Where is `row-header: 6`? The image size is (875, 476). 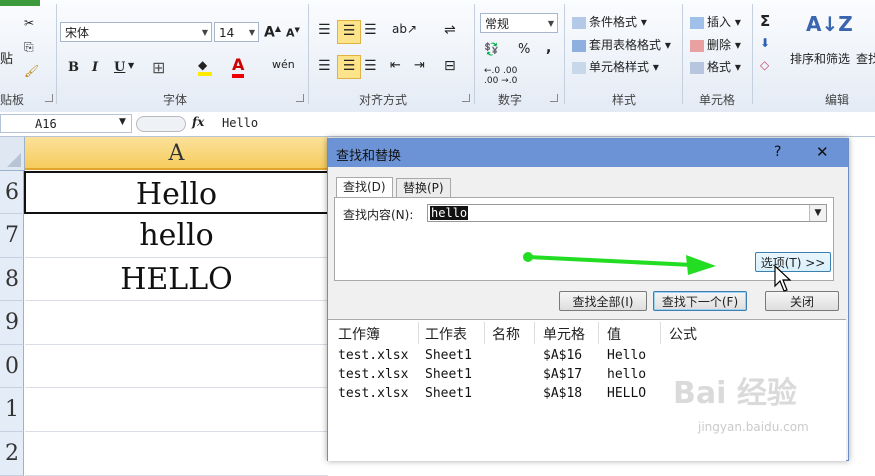
row-header: 6 is located at coordinates (12, 192).